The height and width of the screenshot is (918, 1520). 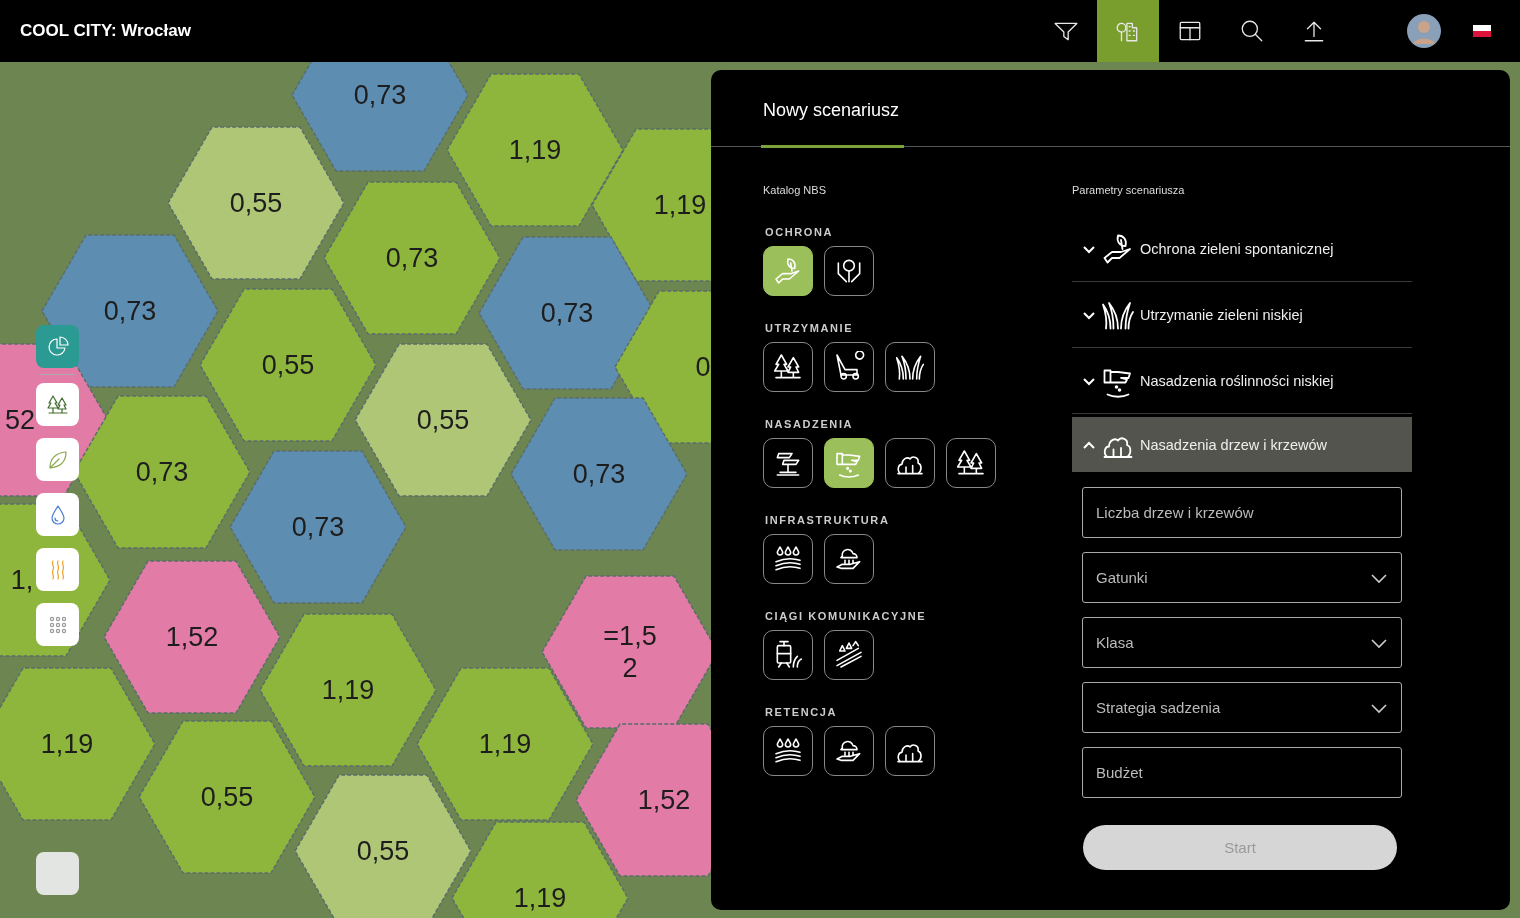 What do you see at coordinates (802, 712) in the screenshot?
I see `category-heading: RETENCJA` at bounding box center [802, 712].